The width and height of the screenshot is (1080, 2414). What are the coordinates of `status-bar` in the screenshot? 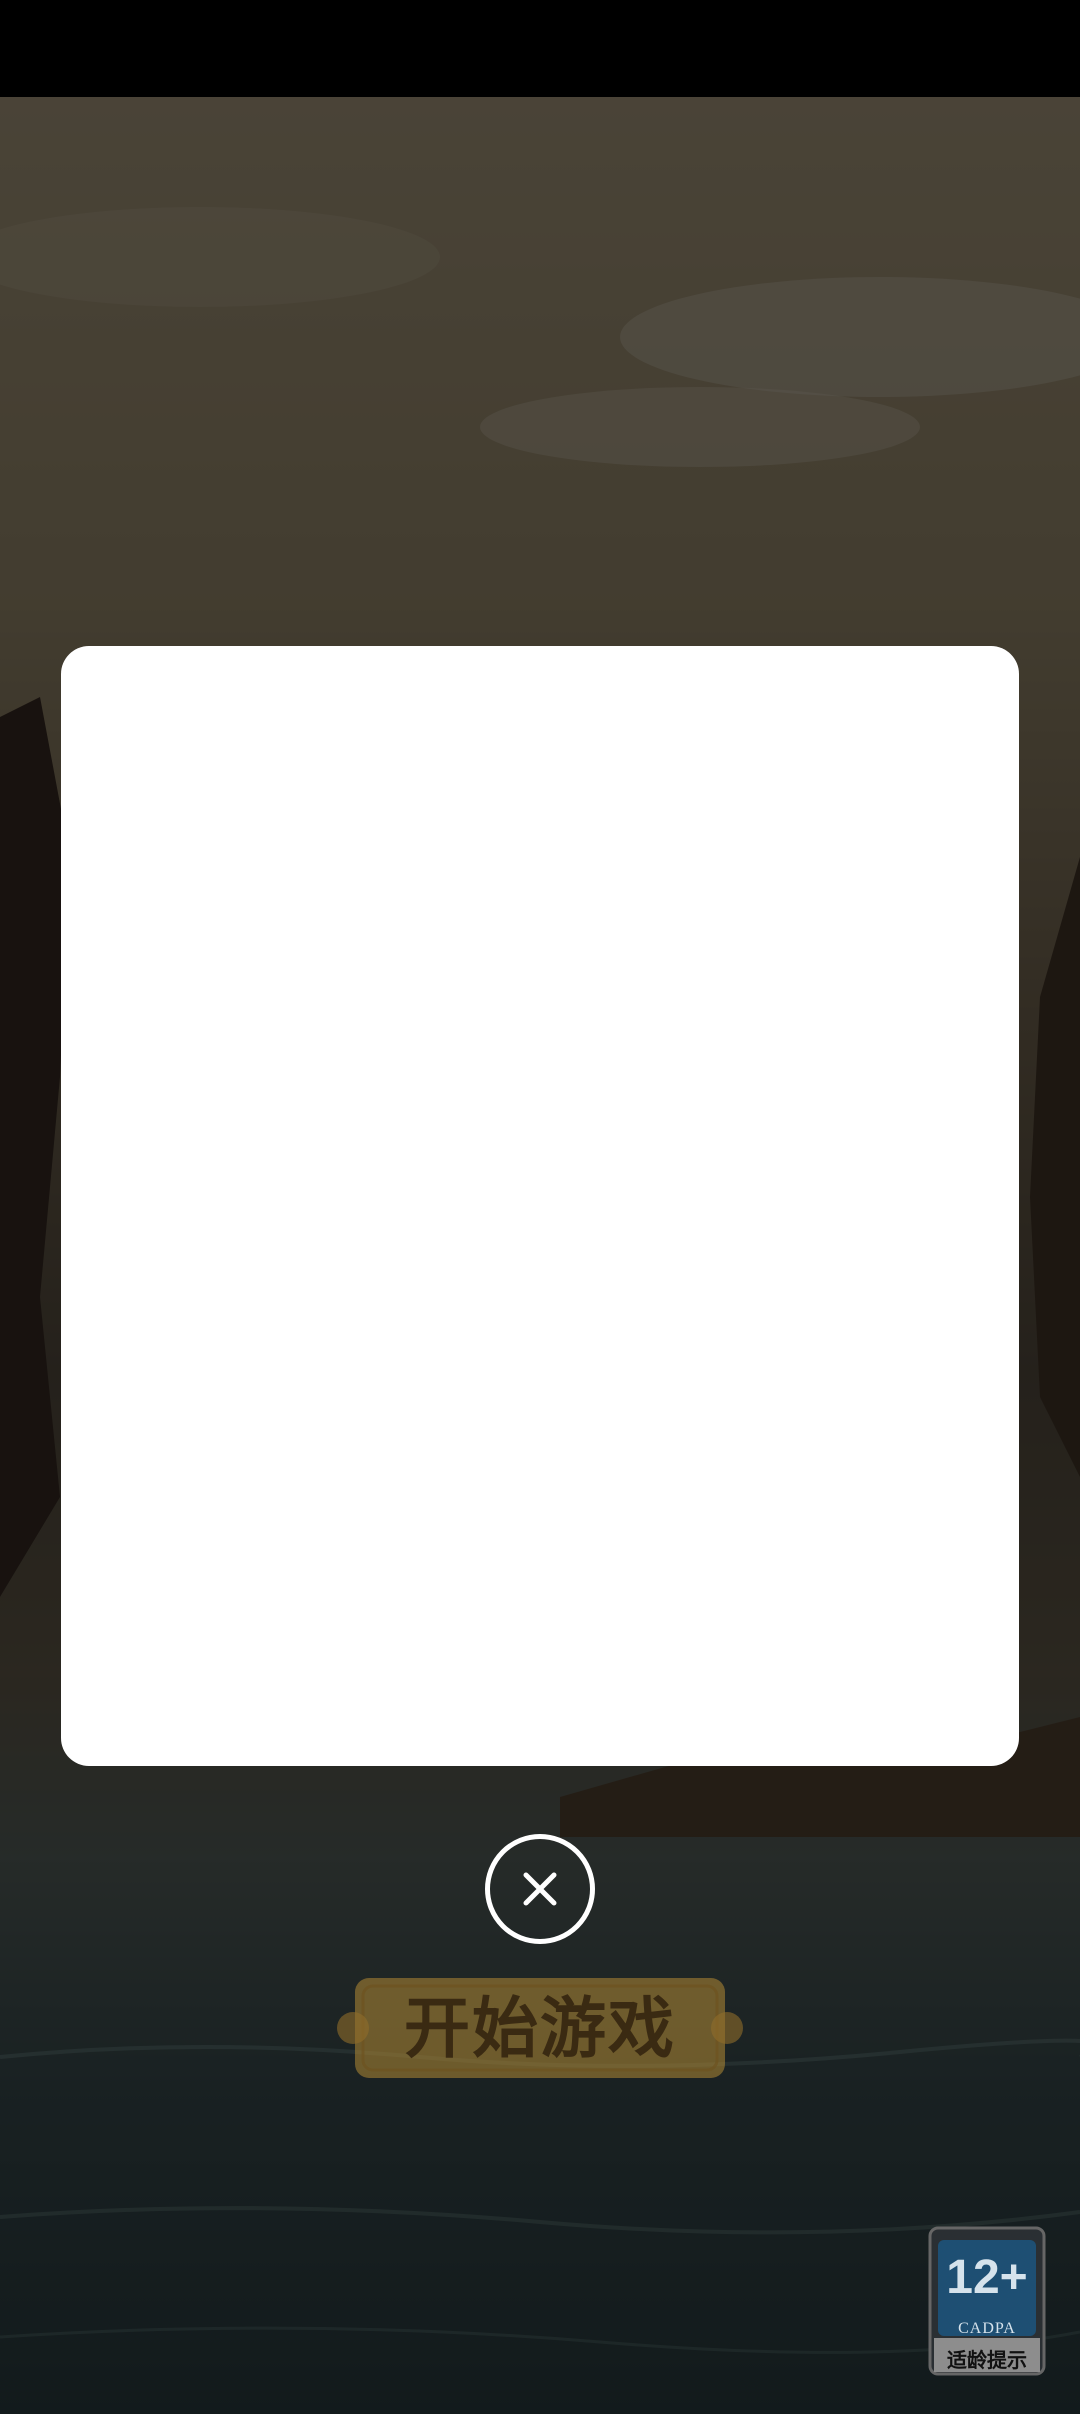 It's located at (540, 48).